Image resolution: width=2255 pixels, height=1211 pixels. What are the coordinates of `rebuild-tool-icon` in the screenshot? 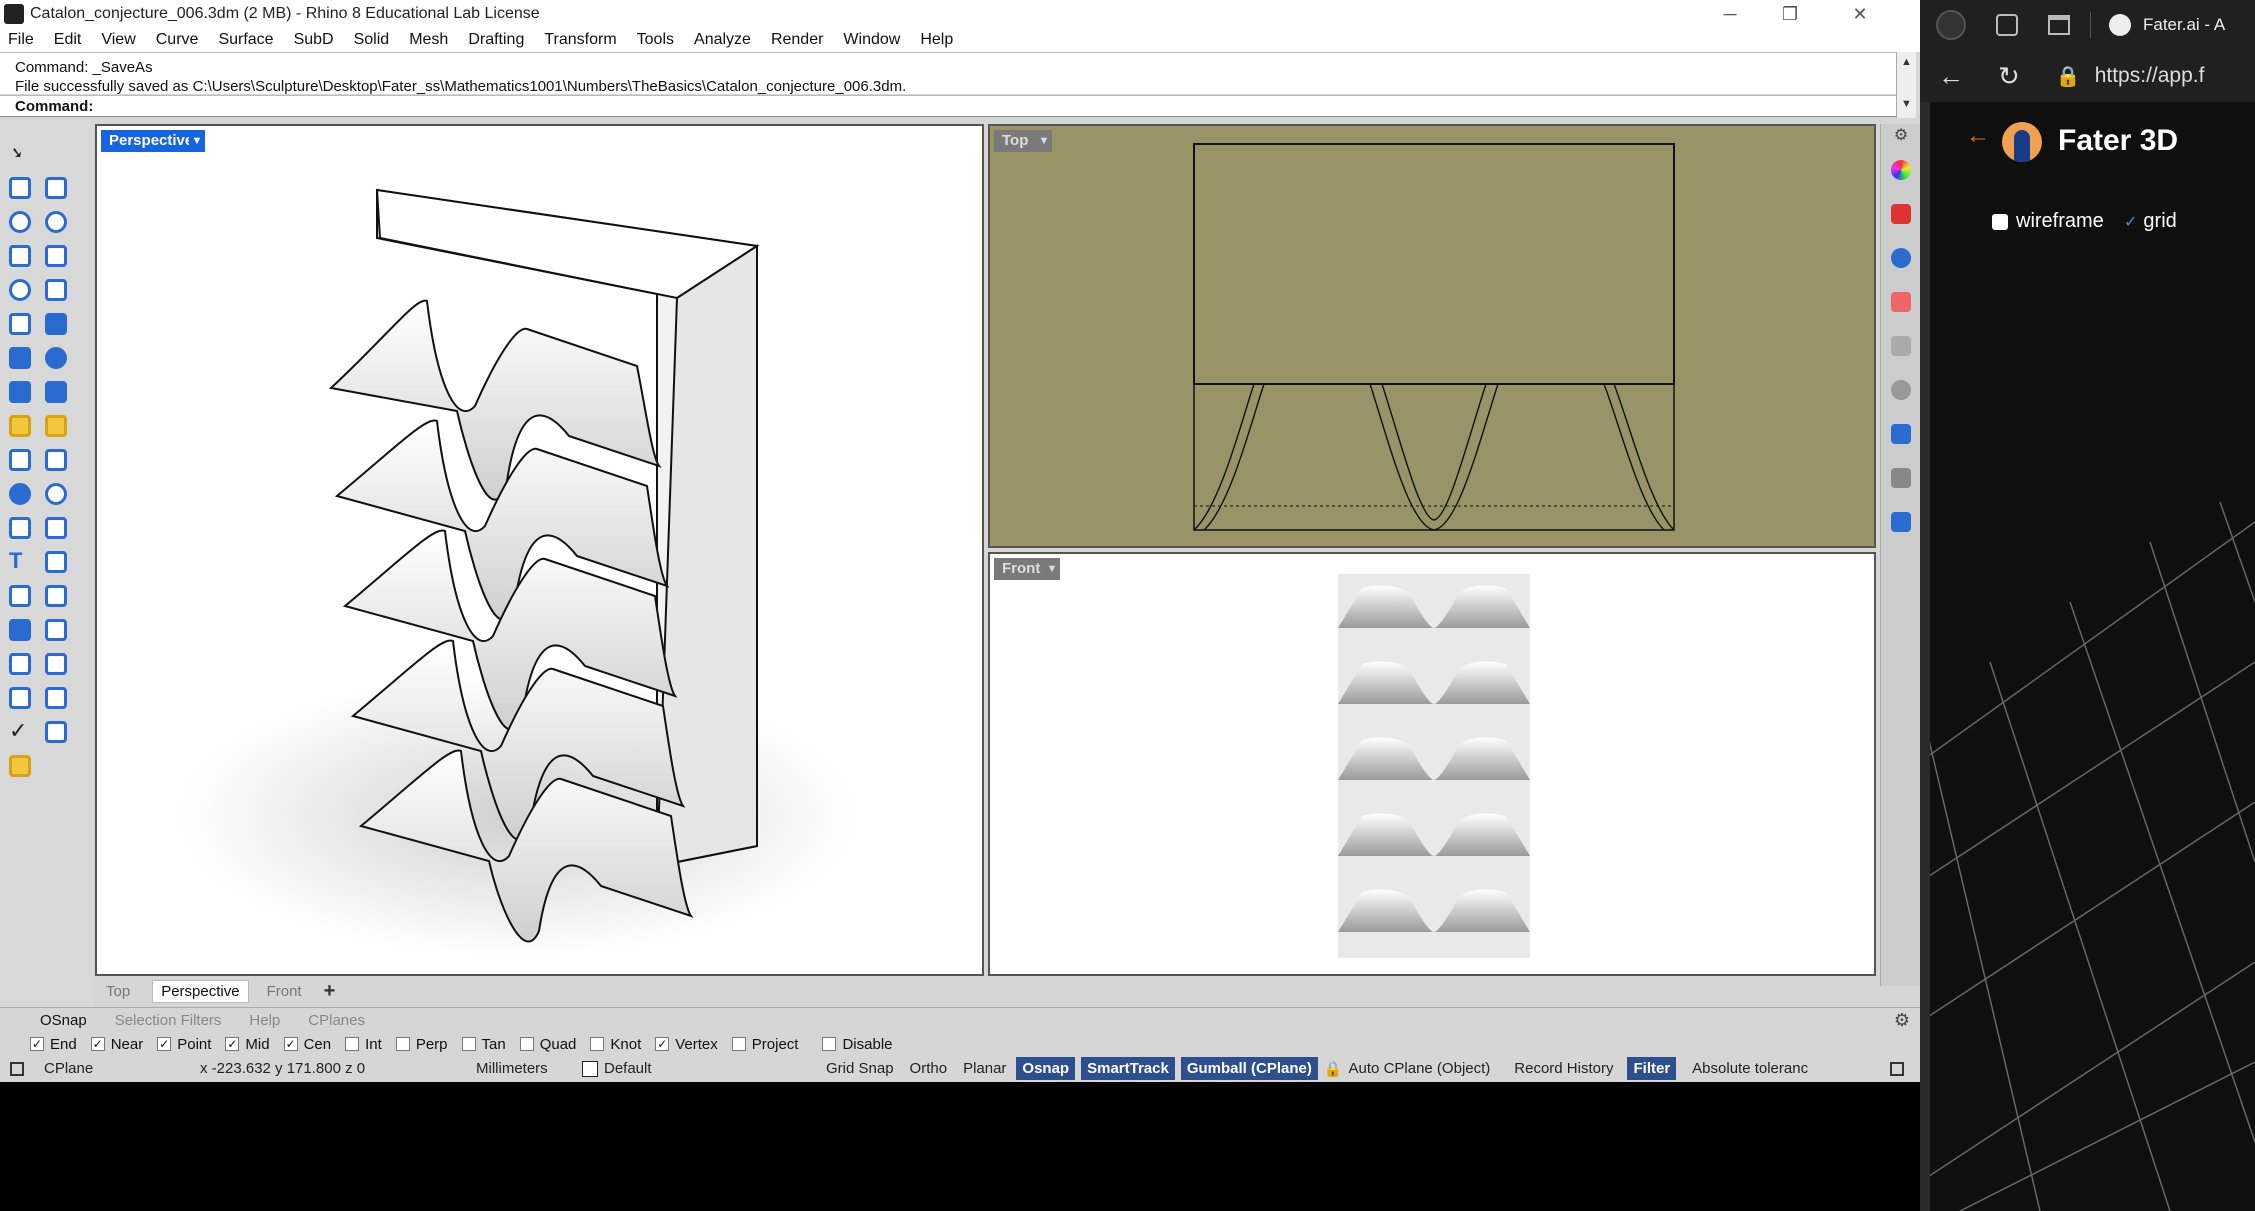 It's located at (20, 528).